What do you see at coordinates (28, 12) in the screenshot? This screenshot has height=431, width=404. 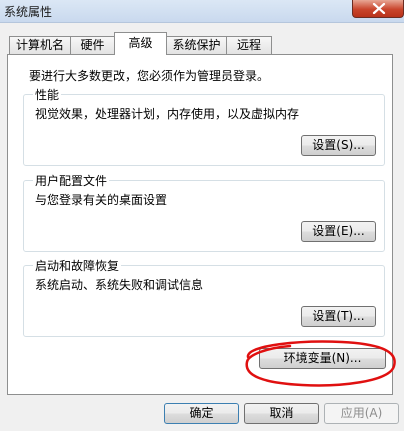 I see `window-title: 系统属性` at bounding box center [28, 12].